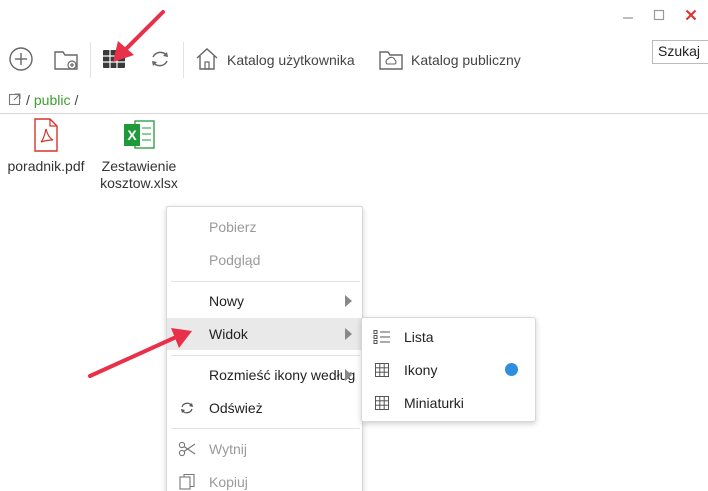 The width and height of the screenshot is (708, 491). What do you see at coordinates (207, 59) in the screenshot?
I see `home-folder-icon` at bounding box center [207, 59].